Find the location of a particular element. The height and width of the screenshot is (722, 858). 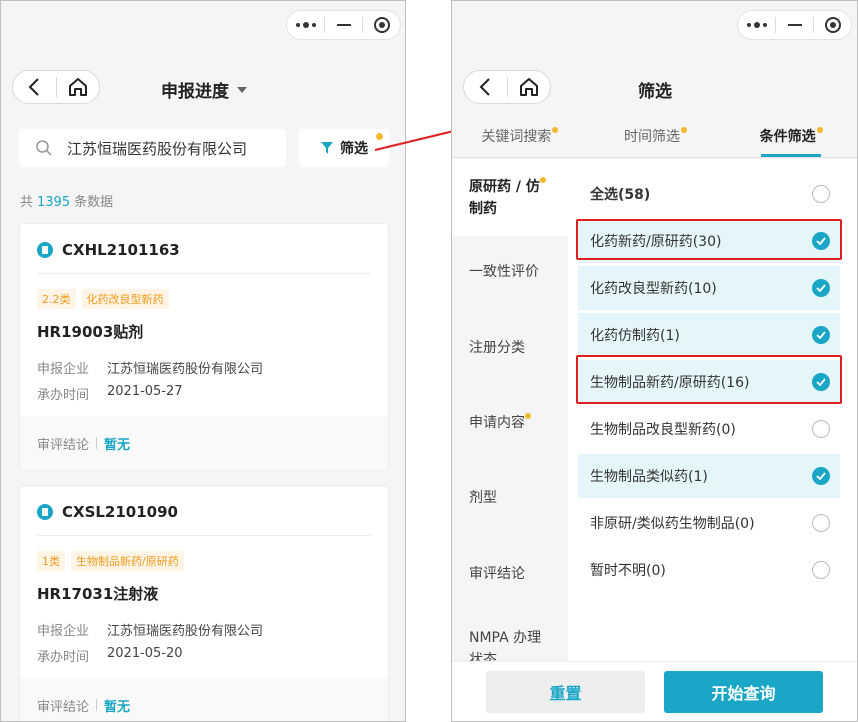

sidebar-item-consistency: 一致性评价 is located at coordinates (510, 272).